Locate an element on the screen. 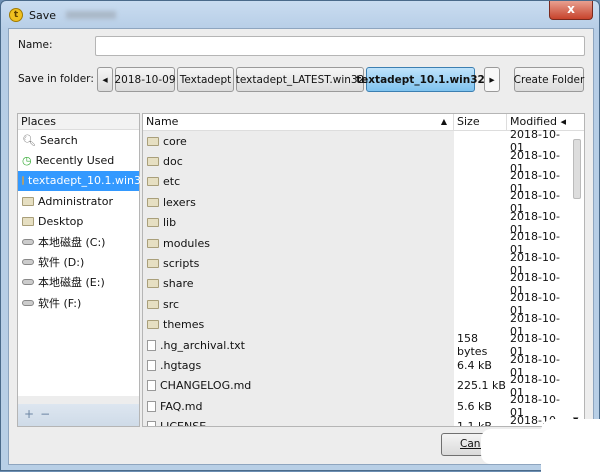  places-item: Desktop is located at coordinates (78, 221).